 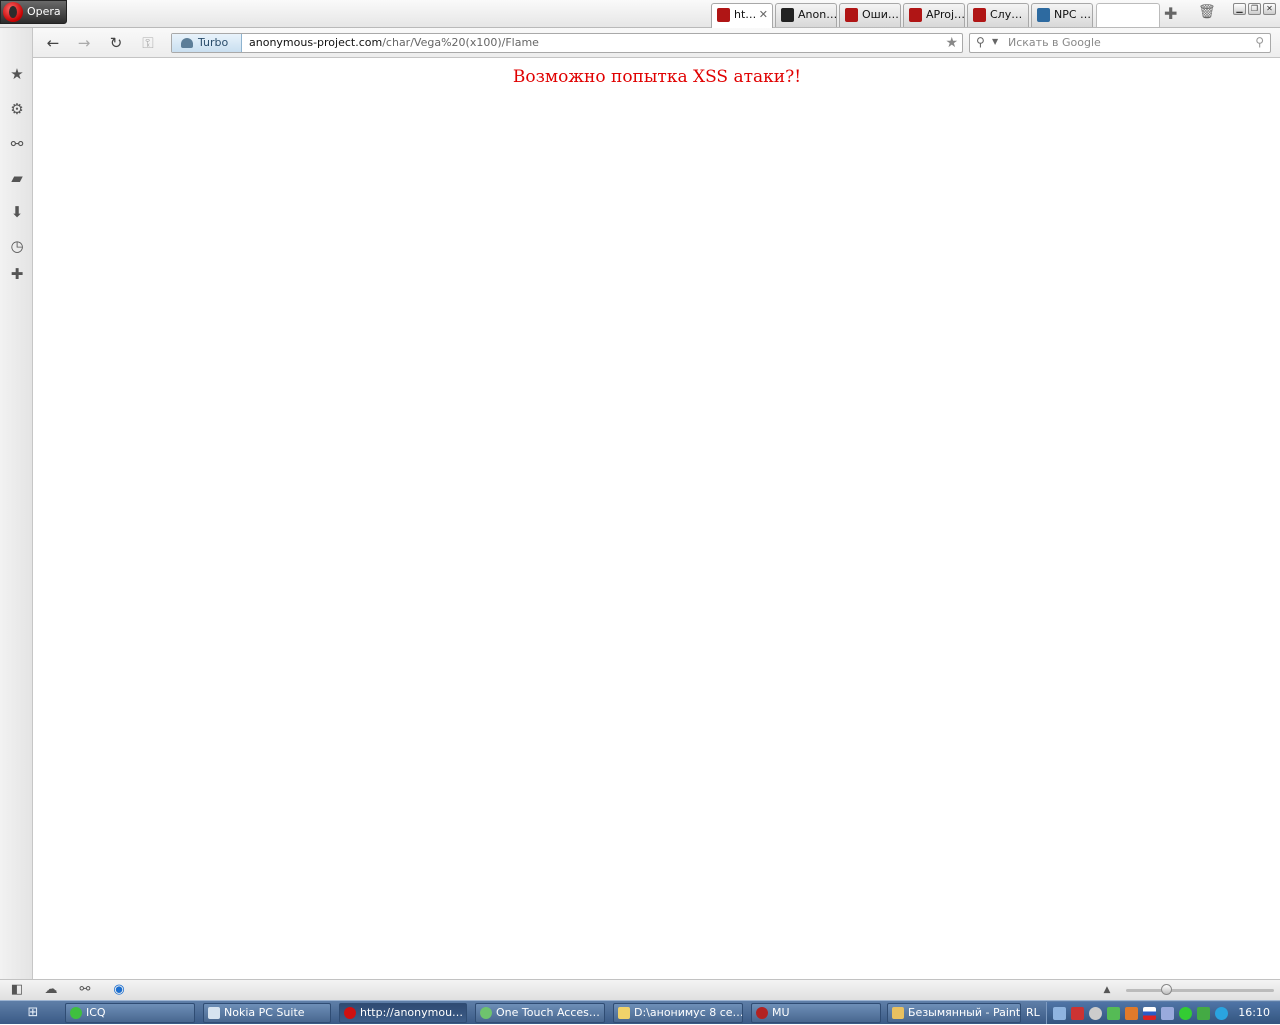 I want to click on tray-disk-icon, so click(x=1095, y=1013).